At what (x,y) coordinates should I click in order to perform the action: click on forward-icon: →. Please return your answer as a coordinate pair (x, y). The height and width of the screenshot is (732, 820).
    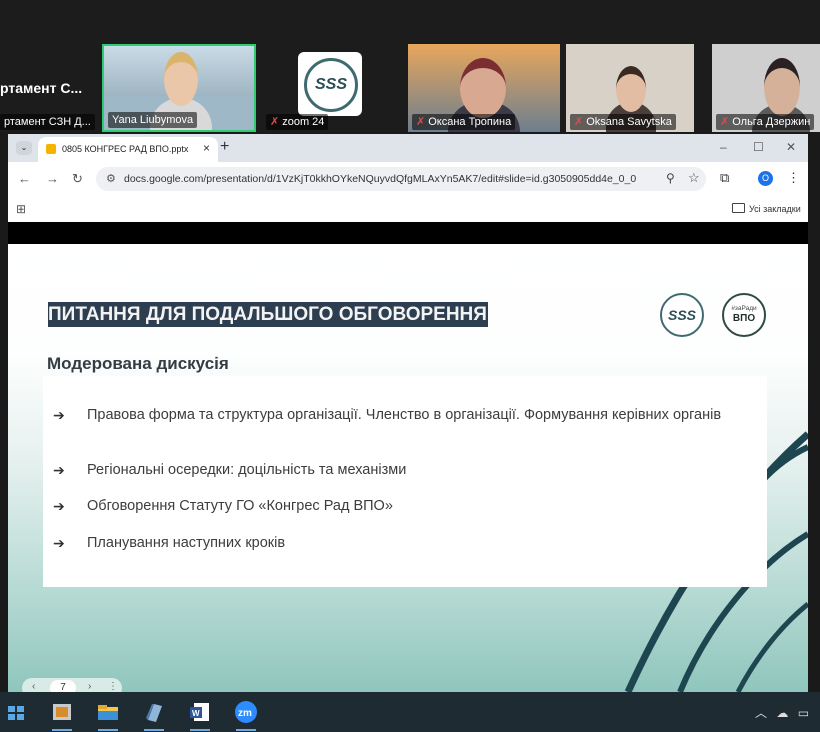
    Looking at the image, I should click on (52, 178).